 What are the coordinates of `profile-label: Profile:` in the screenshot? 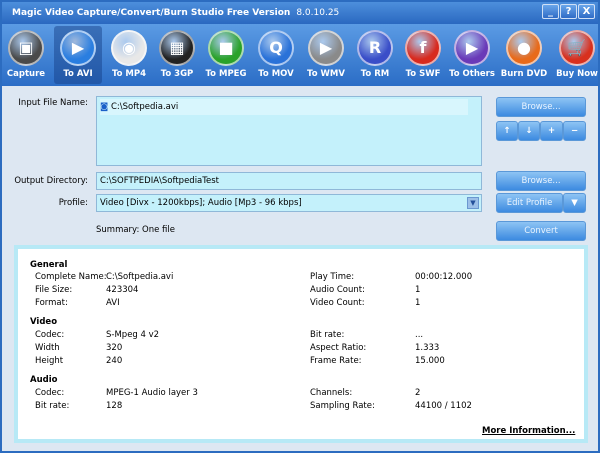 It's located at (73, 203).